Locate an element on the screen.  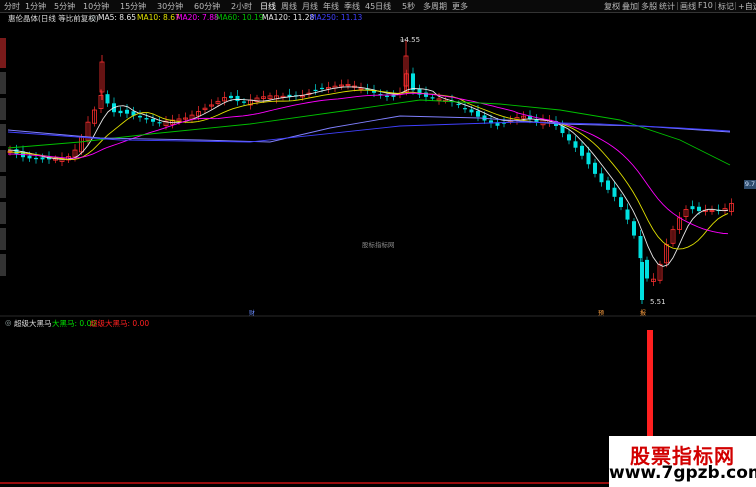
report-mark: 报 is located at coordinates (643, 312).